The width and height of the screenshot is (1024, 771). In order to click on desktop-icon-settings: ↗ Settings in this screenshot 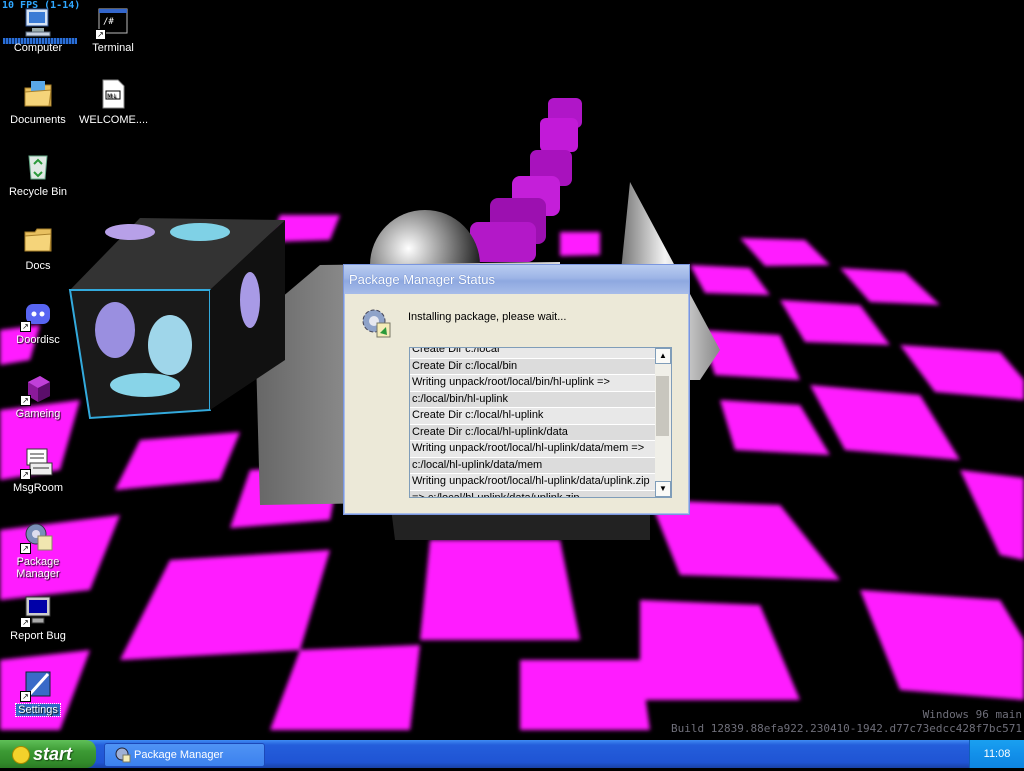, I will do `click(38, 692)`.